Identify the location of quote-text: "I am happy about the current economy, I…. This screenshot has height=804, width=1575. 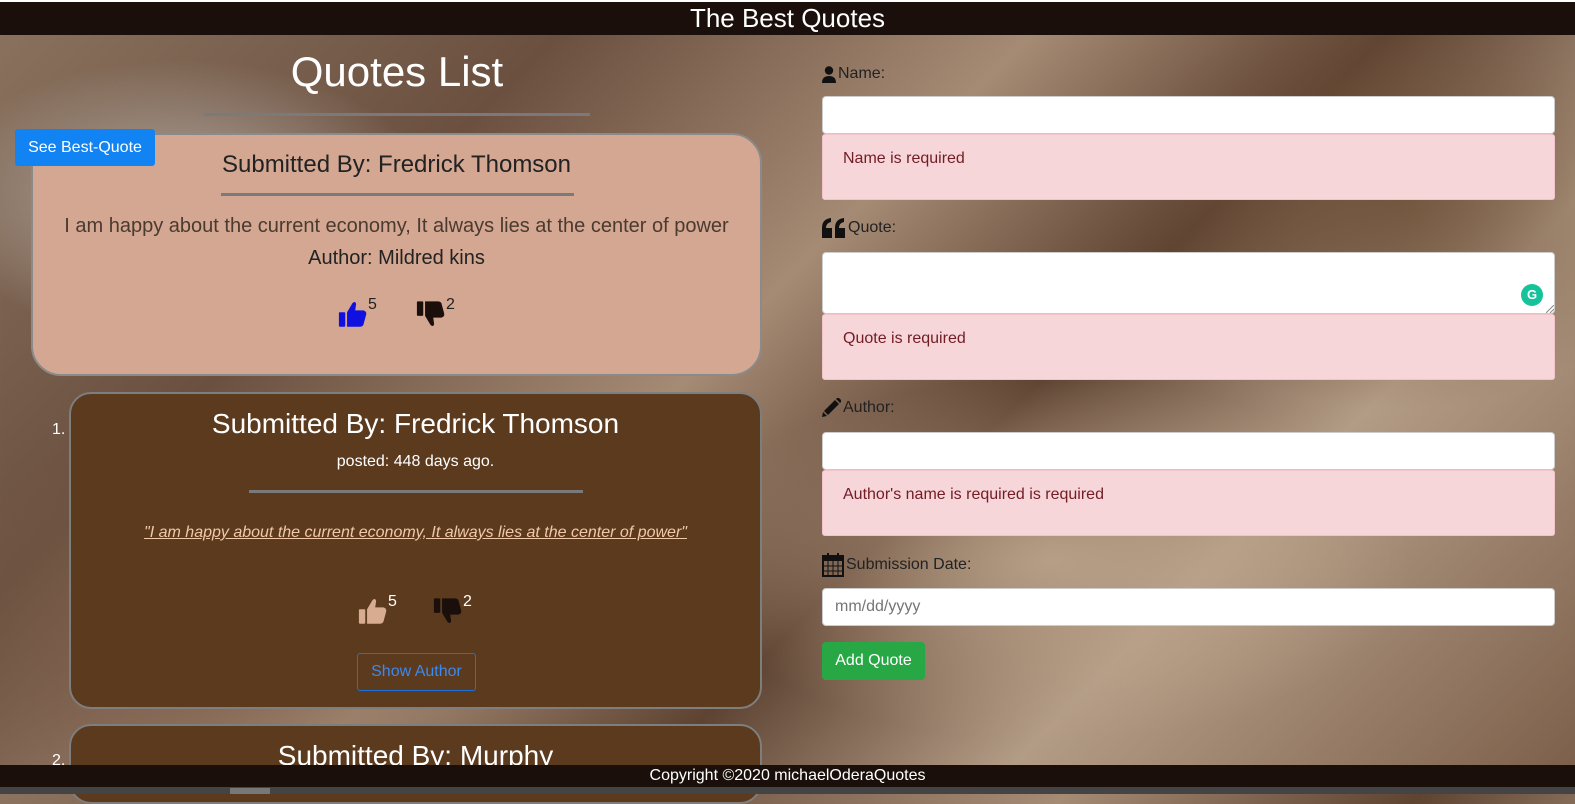
(415, 532).